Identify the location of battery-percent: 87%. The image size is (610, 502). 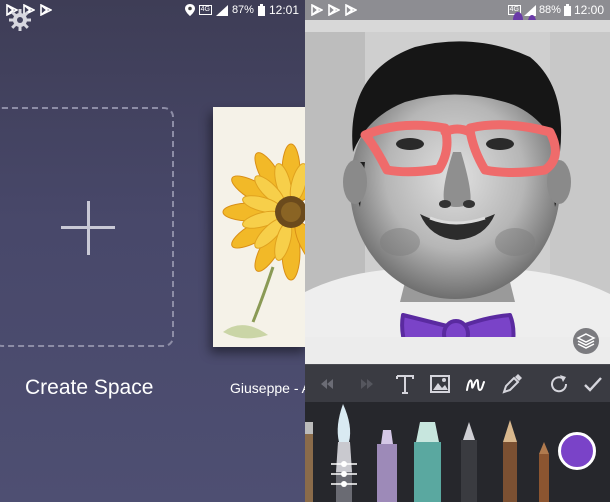
(242, 10).